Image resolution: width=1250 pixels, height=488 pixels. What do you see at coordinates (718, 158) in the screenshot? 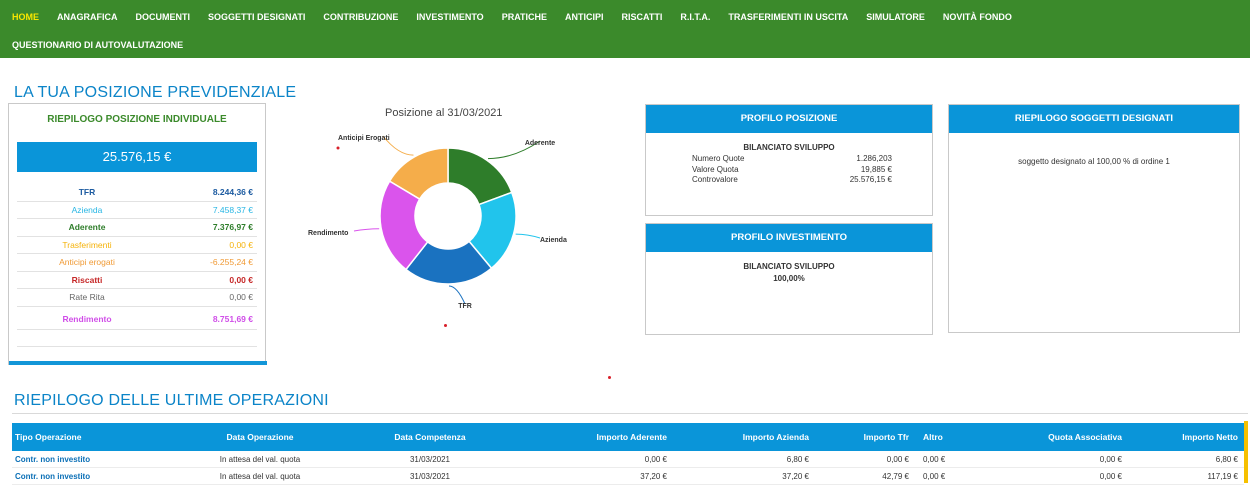
I see `profilo-posizione-label: Numero Quote` at bounding box center [718, 158].